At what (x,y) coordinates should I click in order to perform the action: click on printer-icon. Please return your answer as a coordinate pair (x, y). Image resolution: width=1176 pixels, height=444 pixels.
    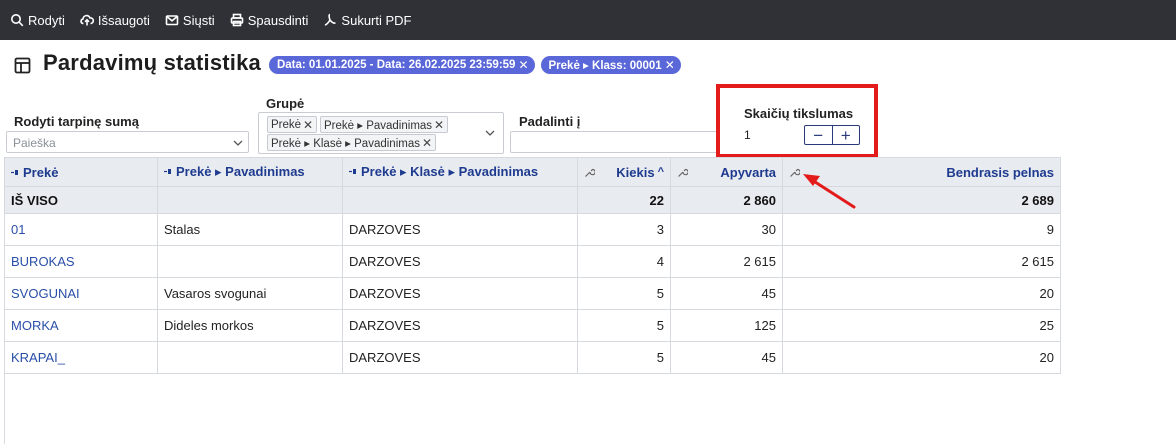
    Looking at the image, I should click on (237, 20).